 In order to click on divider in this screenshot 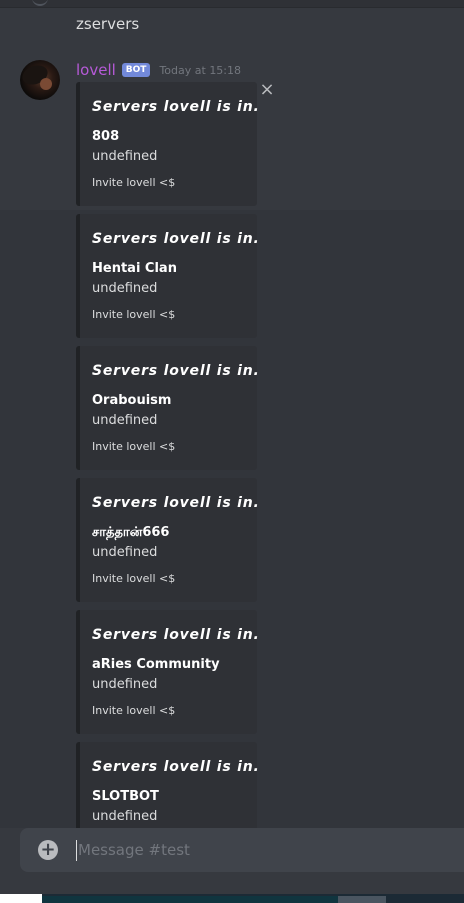, I will do `click(232, 7)`.